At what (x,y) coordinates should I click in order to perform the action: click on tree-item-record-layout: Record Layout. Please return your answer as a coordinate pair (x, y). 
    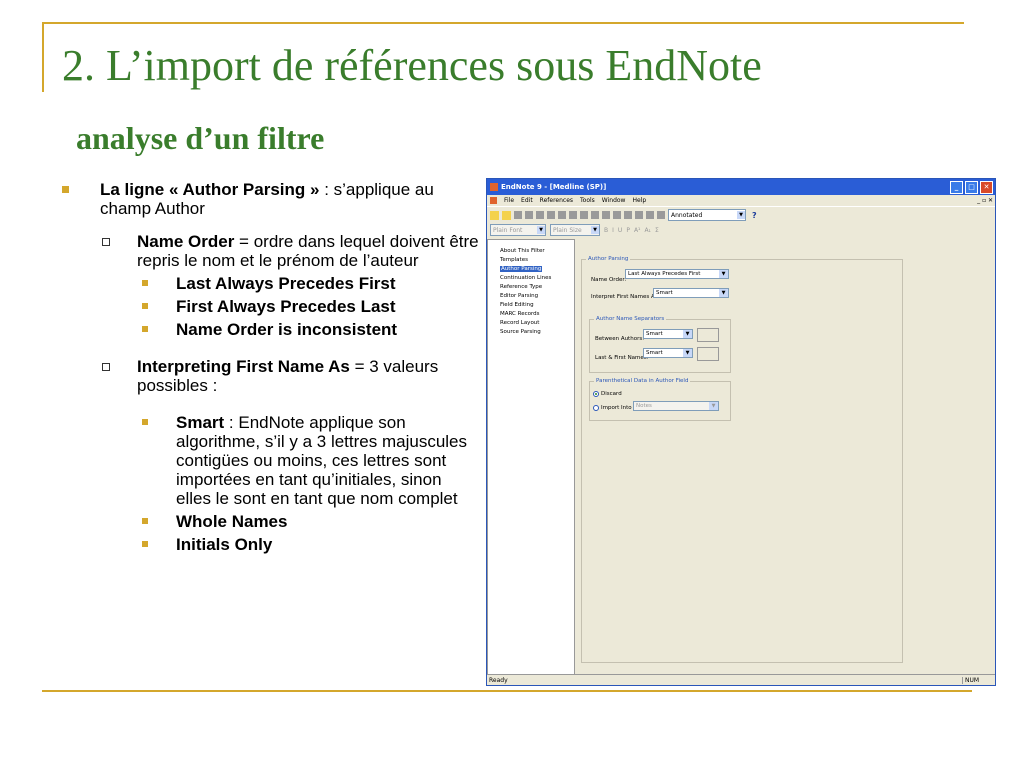
    Looking at the image, I should click on (531, 324).